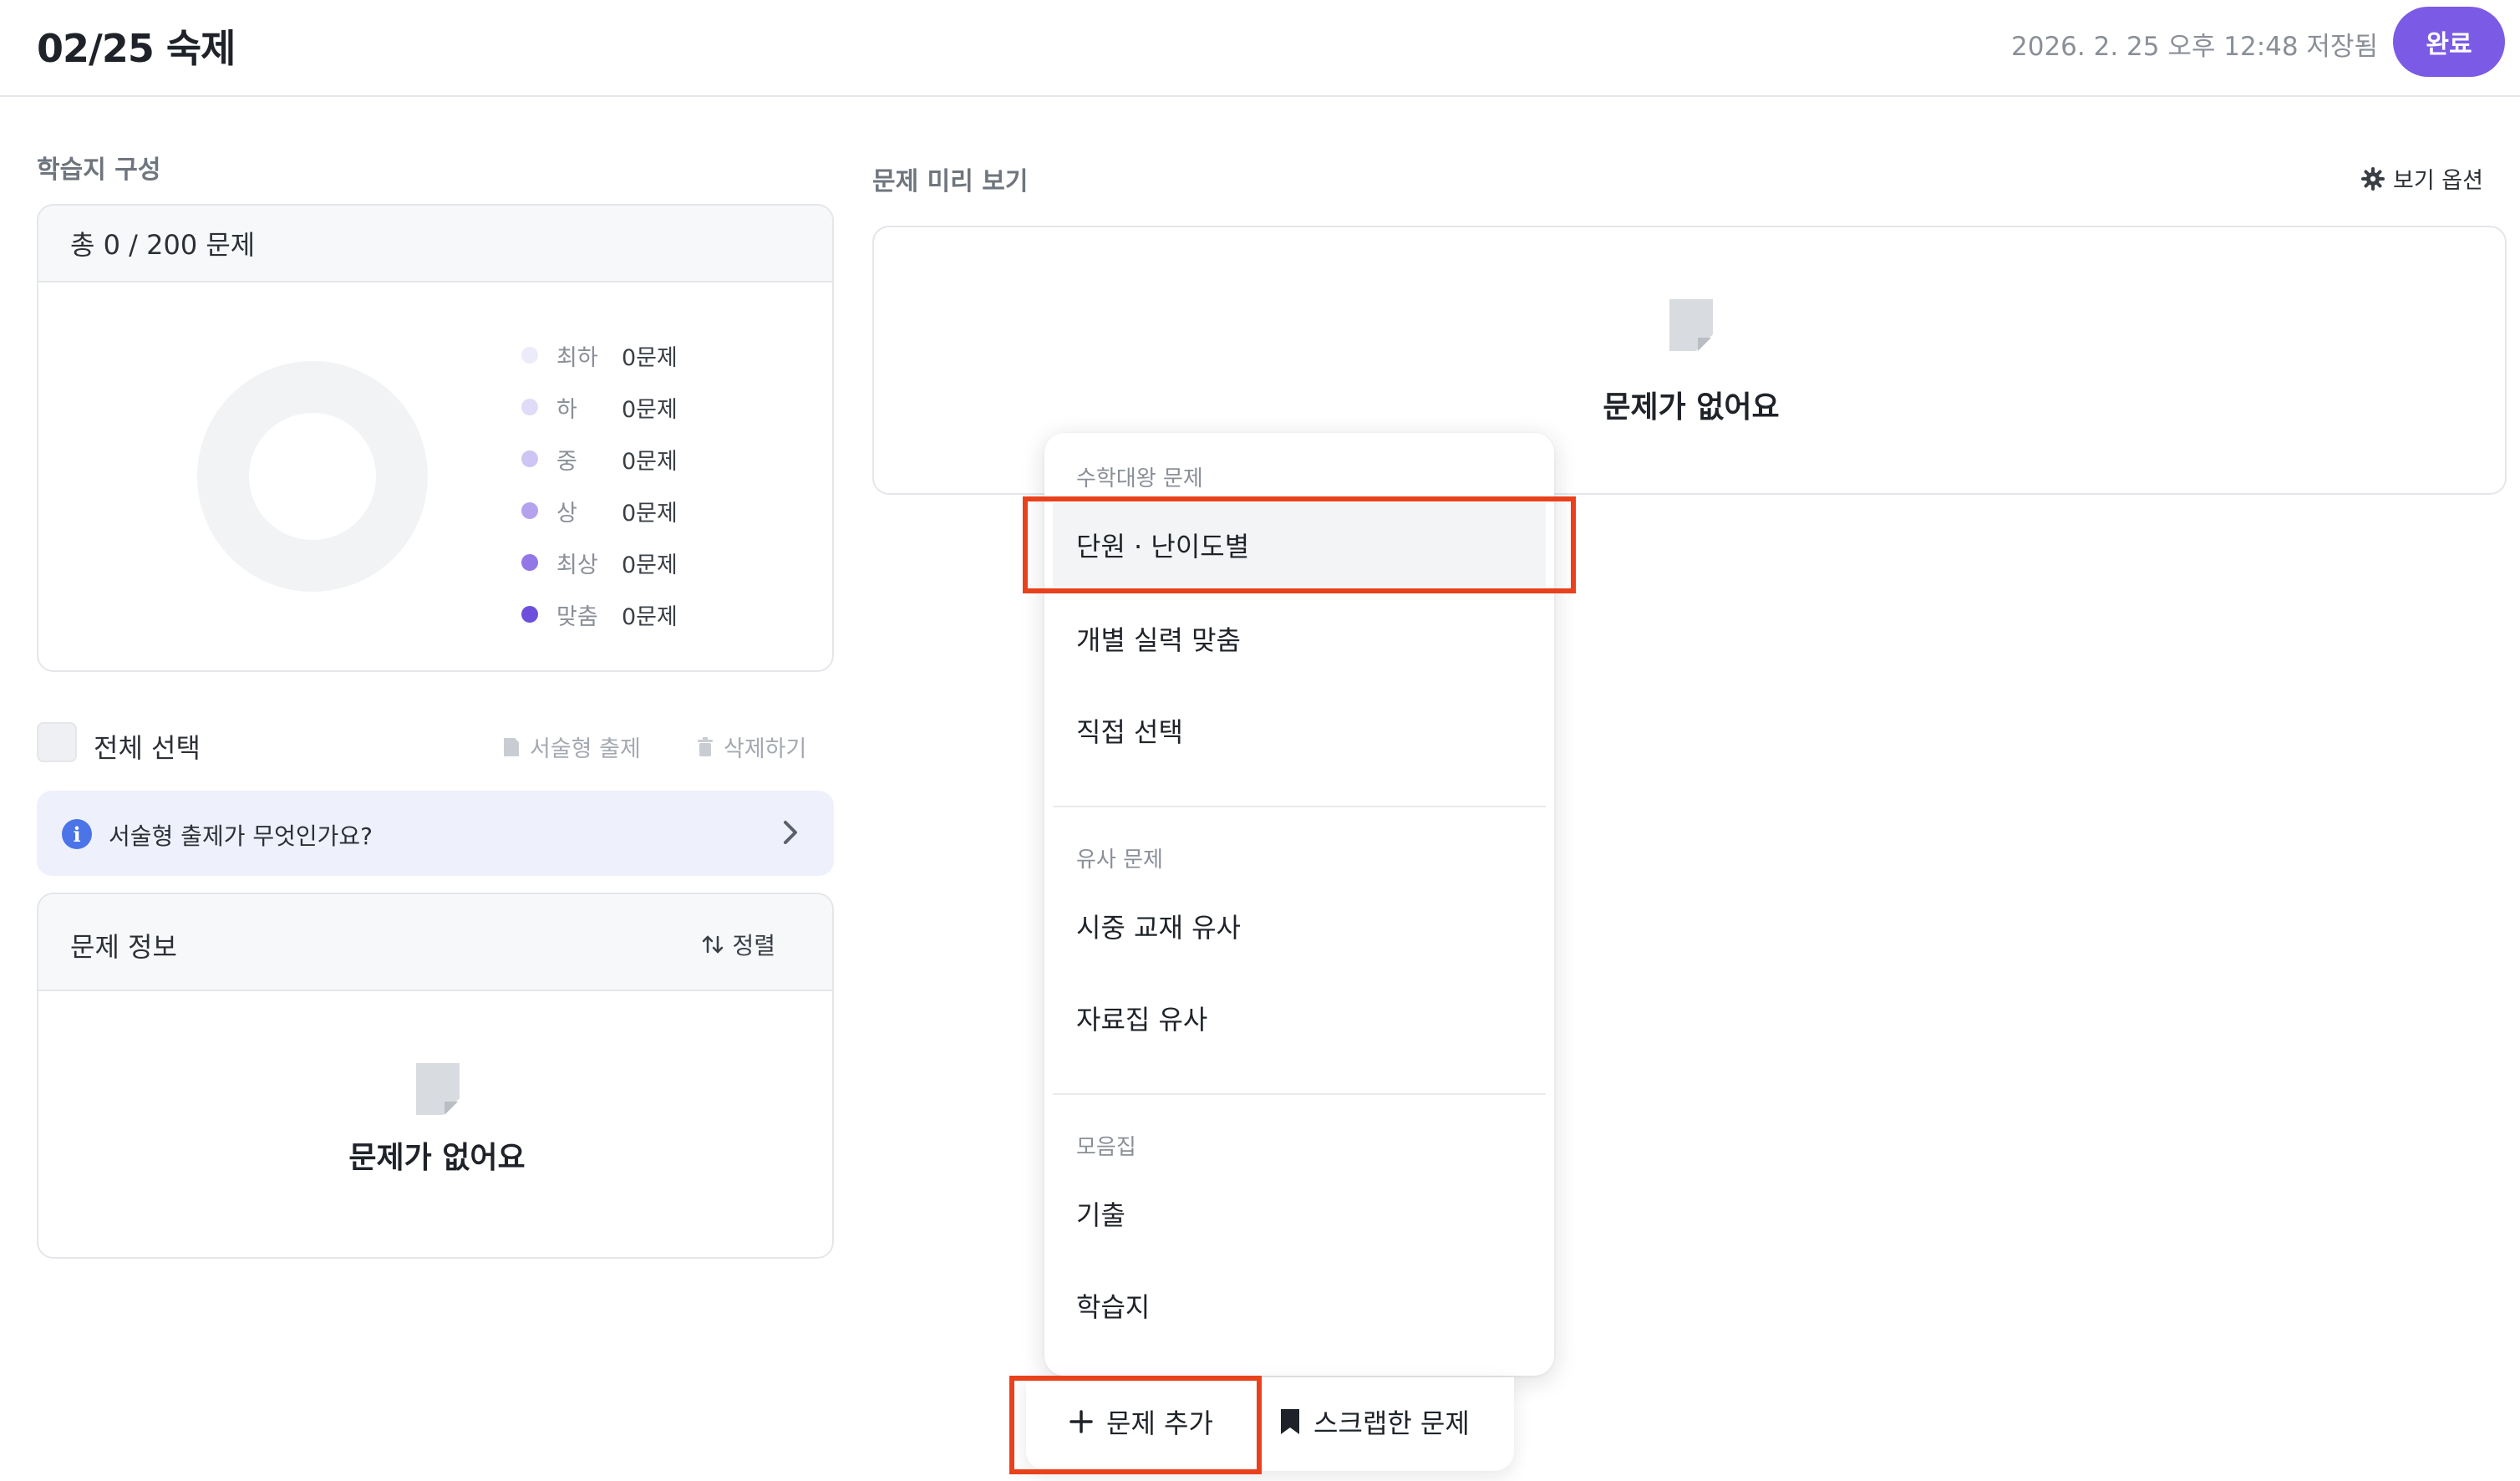 The image size is (2520, 1481). Describe the element at coordinates (2194, 47) in the screenshot. I see `saved-status: 2026. 2. 25 오후 12:48 저장됨` at that location.